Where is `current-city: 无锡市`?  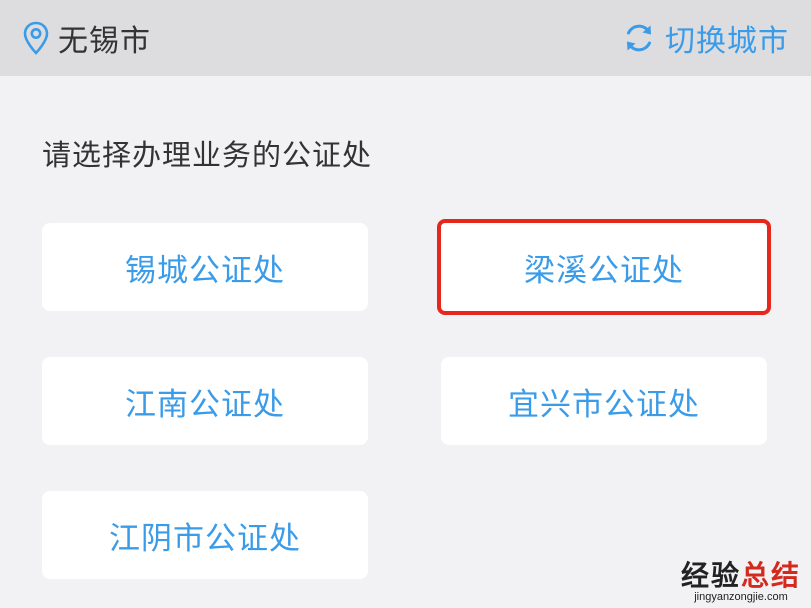
current-city: 无锡市 is located at coordinates (86, 38).